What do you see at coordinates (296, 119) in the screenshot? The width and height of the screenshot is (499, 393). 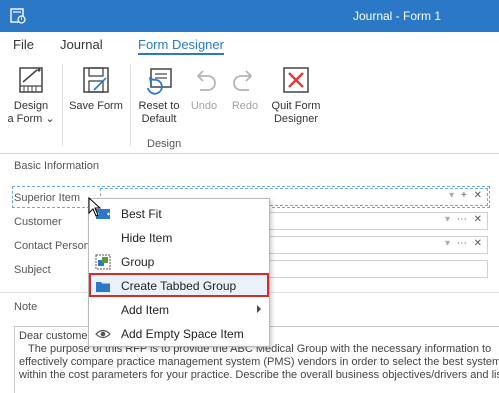 I see `quit-label-2: Designer` at bounding box center [296, 119].